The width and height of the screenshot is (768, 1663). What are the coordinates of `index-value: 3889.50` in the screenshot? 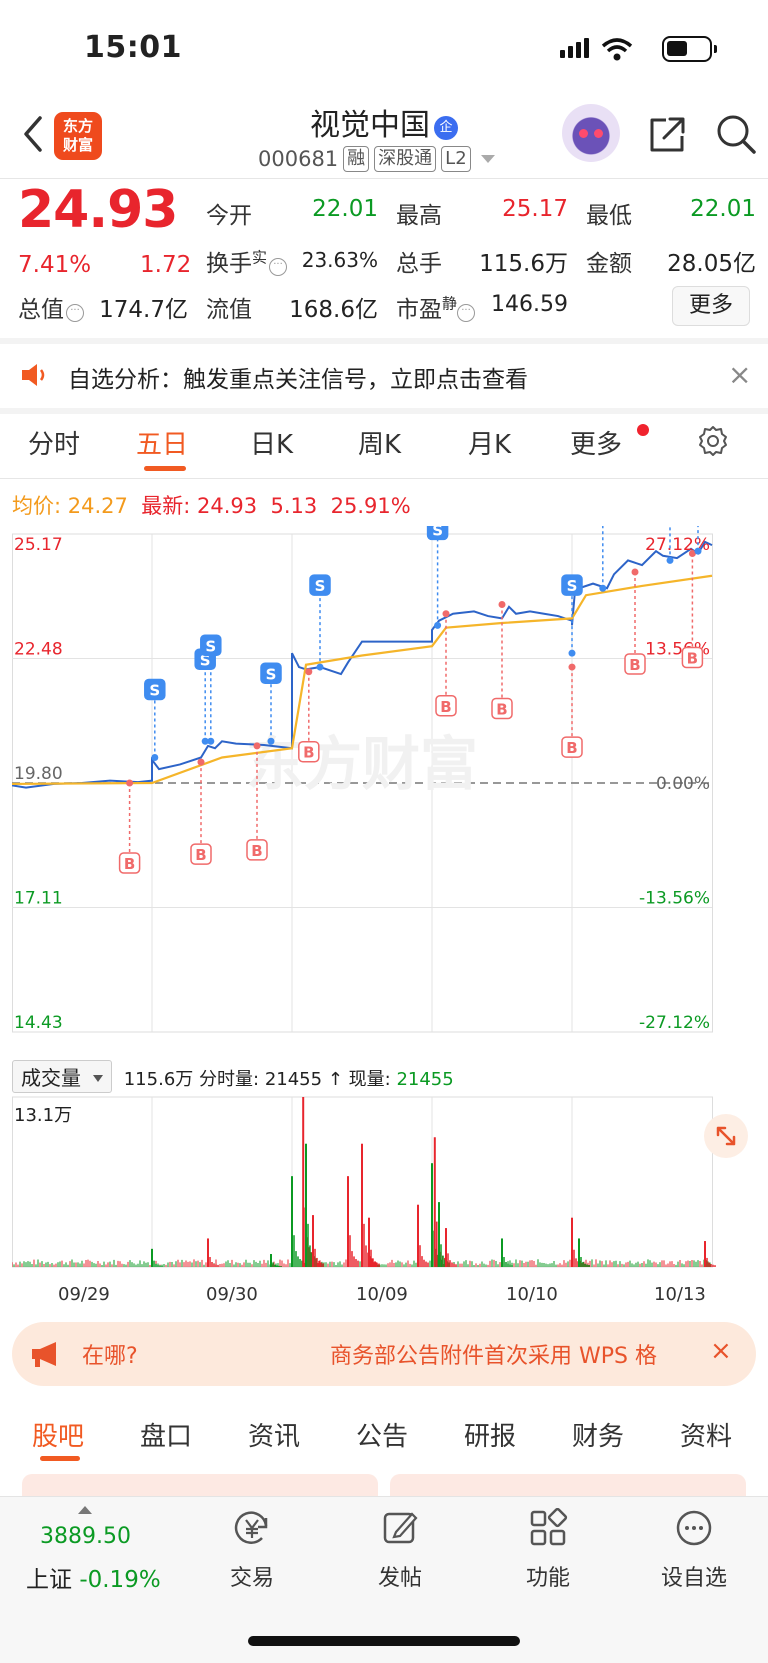 It's located at (85, 1536).